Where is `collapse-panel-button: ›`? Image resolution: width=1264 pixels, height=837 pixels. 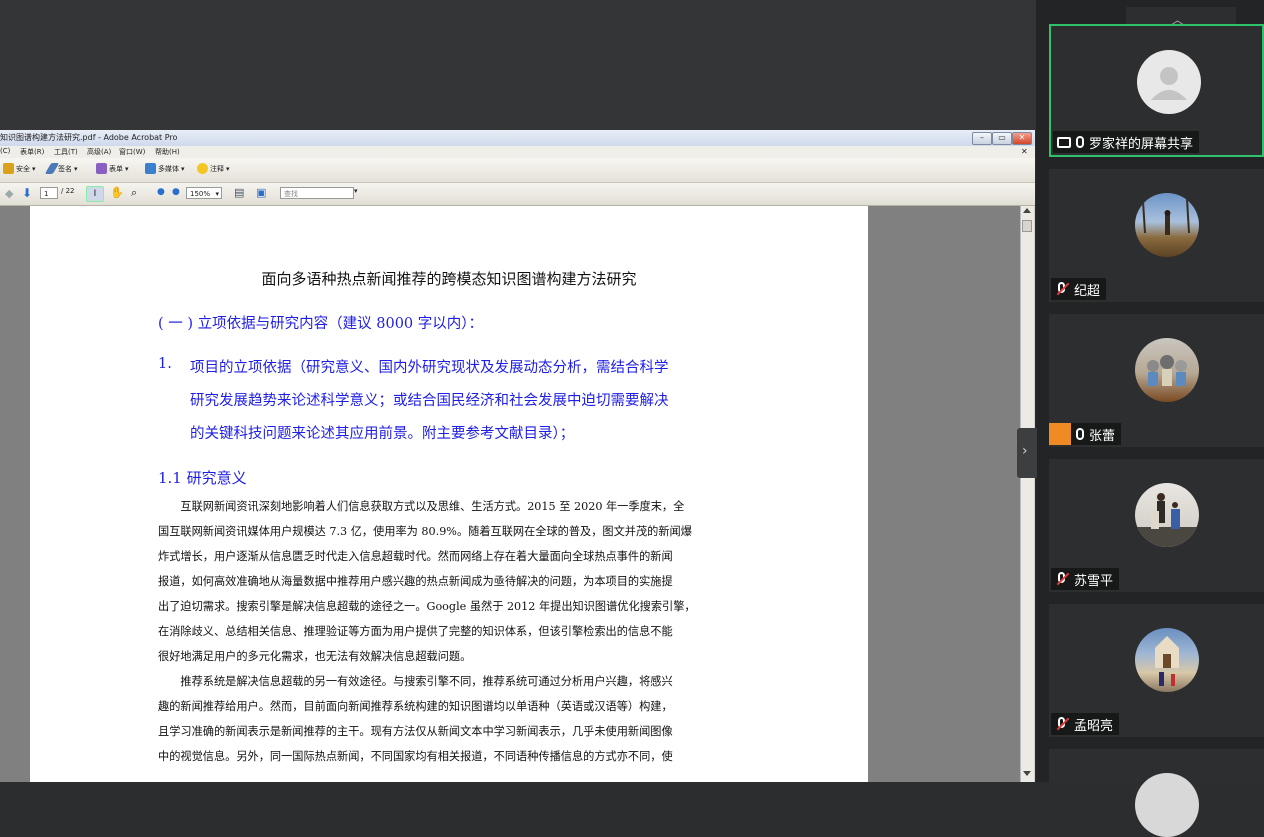 collapse-panel-button: › is located at coordinates (1027, 453).